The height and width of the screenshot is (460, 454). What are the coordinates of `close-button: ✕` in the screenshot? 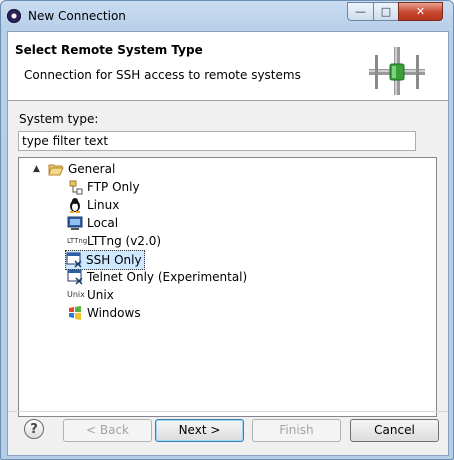 It's located at (420, 11).